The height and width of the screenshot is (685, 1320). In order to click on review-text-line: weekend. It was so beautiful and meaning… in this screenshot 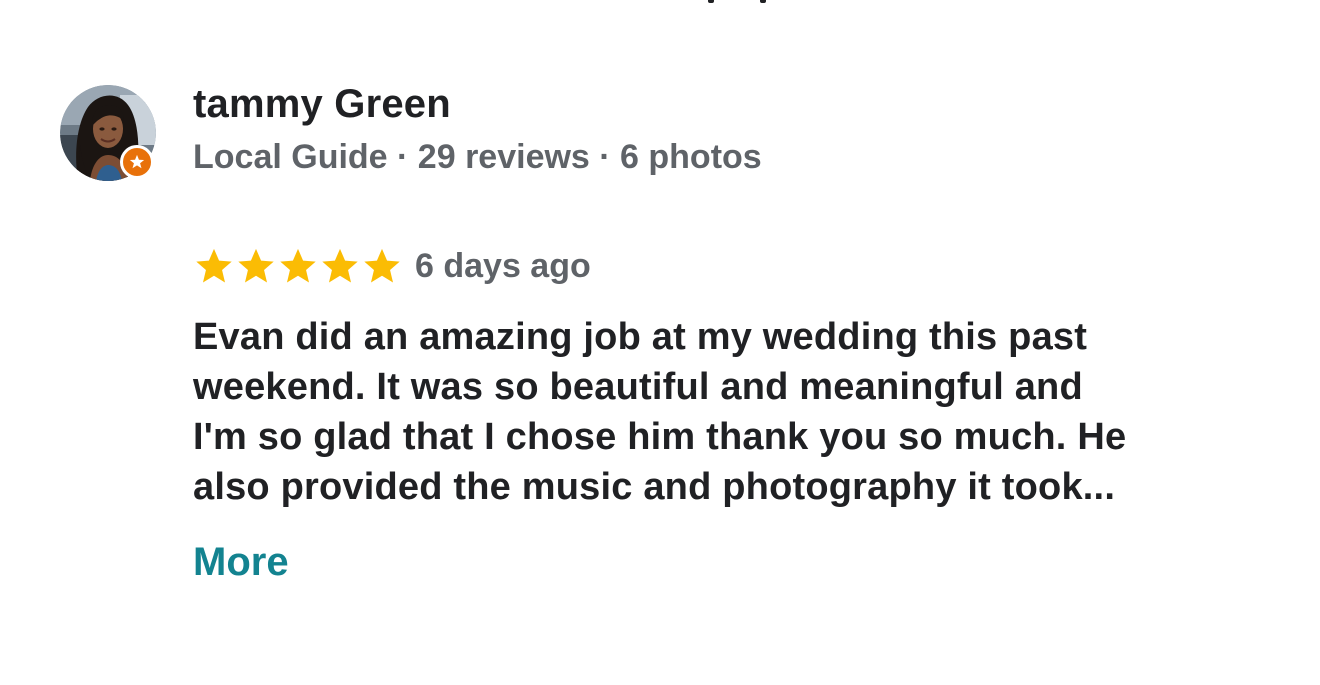, I will do `click(638, 387)`.